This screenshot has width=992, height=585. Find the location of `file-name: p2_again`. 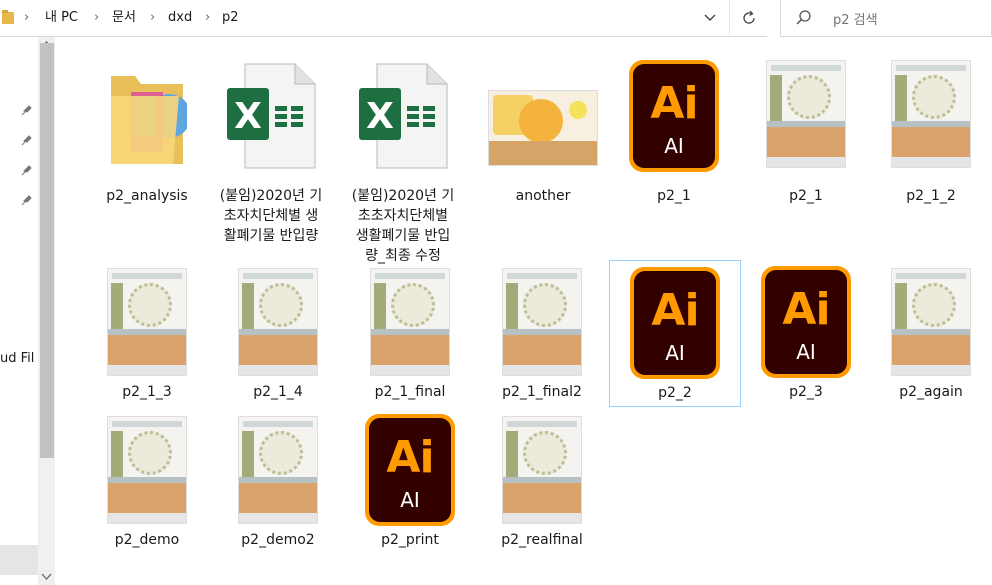

file-name: p2_again is located at coordinates (931, 392).